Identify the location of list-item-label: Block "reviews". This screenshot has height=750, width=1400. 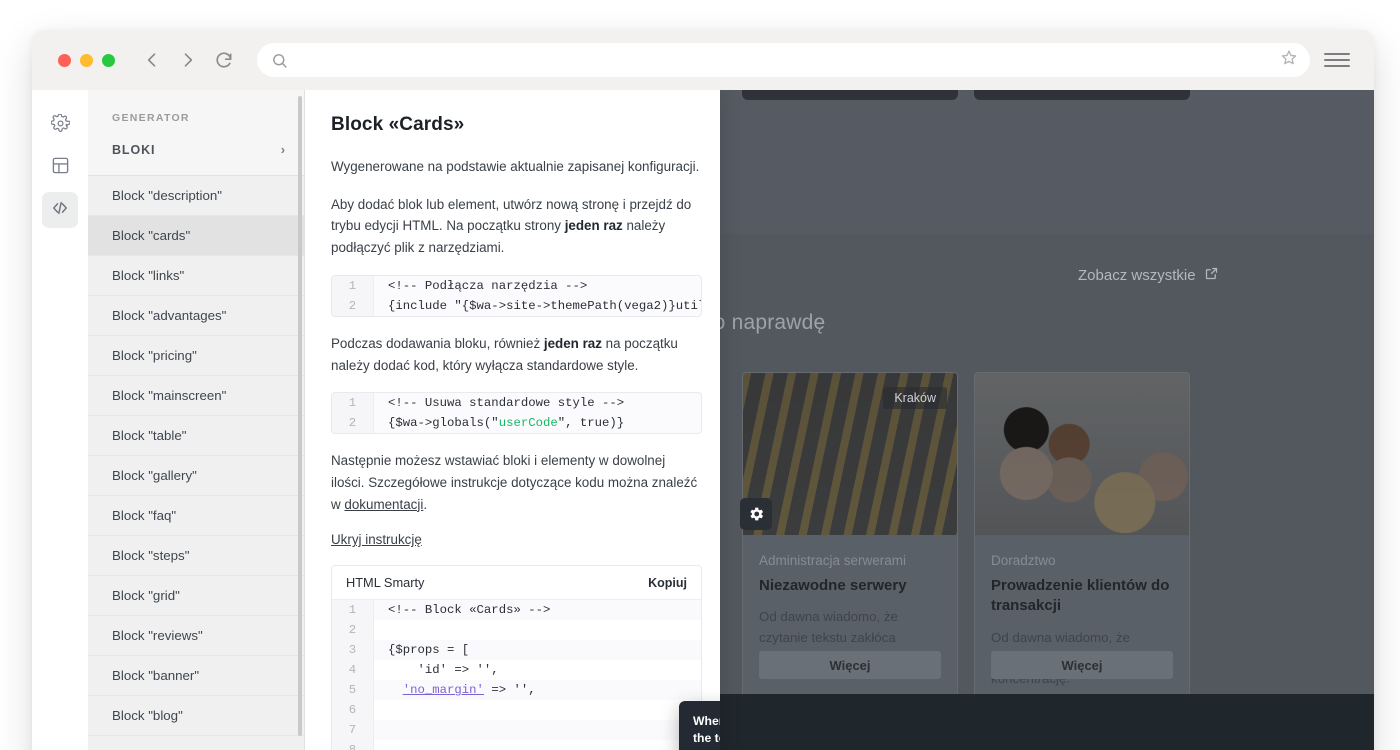
(157, 635).